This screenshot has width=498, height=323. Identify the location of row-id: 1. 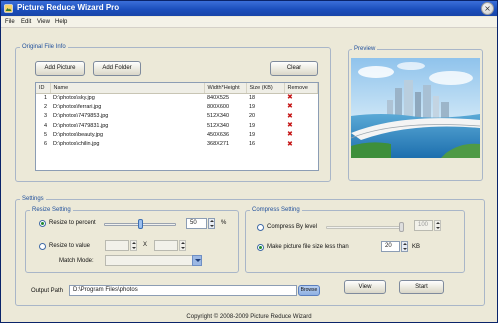
(45, 97).